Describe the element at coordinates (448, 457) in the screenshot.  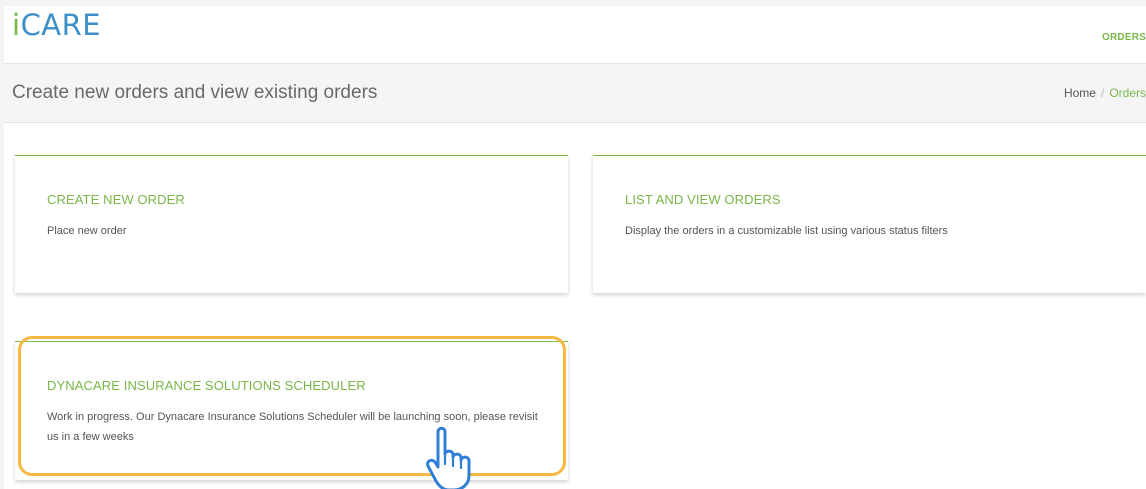
I see `hand-pointer-icon` at that location.